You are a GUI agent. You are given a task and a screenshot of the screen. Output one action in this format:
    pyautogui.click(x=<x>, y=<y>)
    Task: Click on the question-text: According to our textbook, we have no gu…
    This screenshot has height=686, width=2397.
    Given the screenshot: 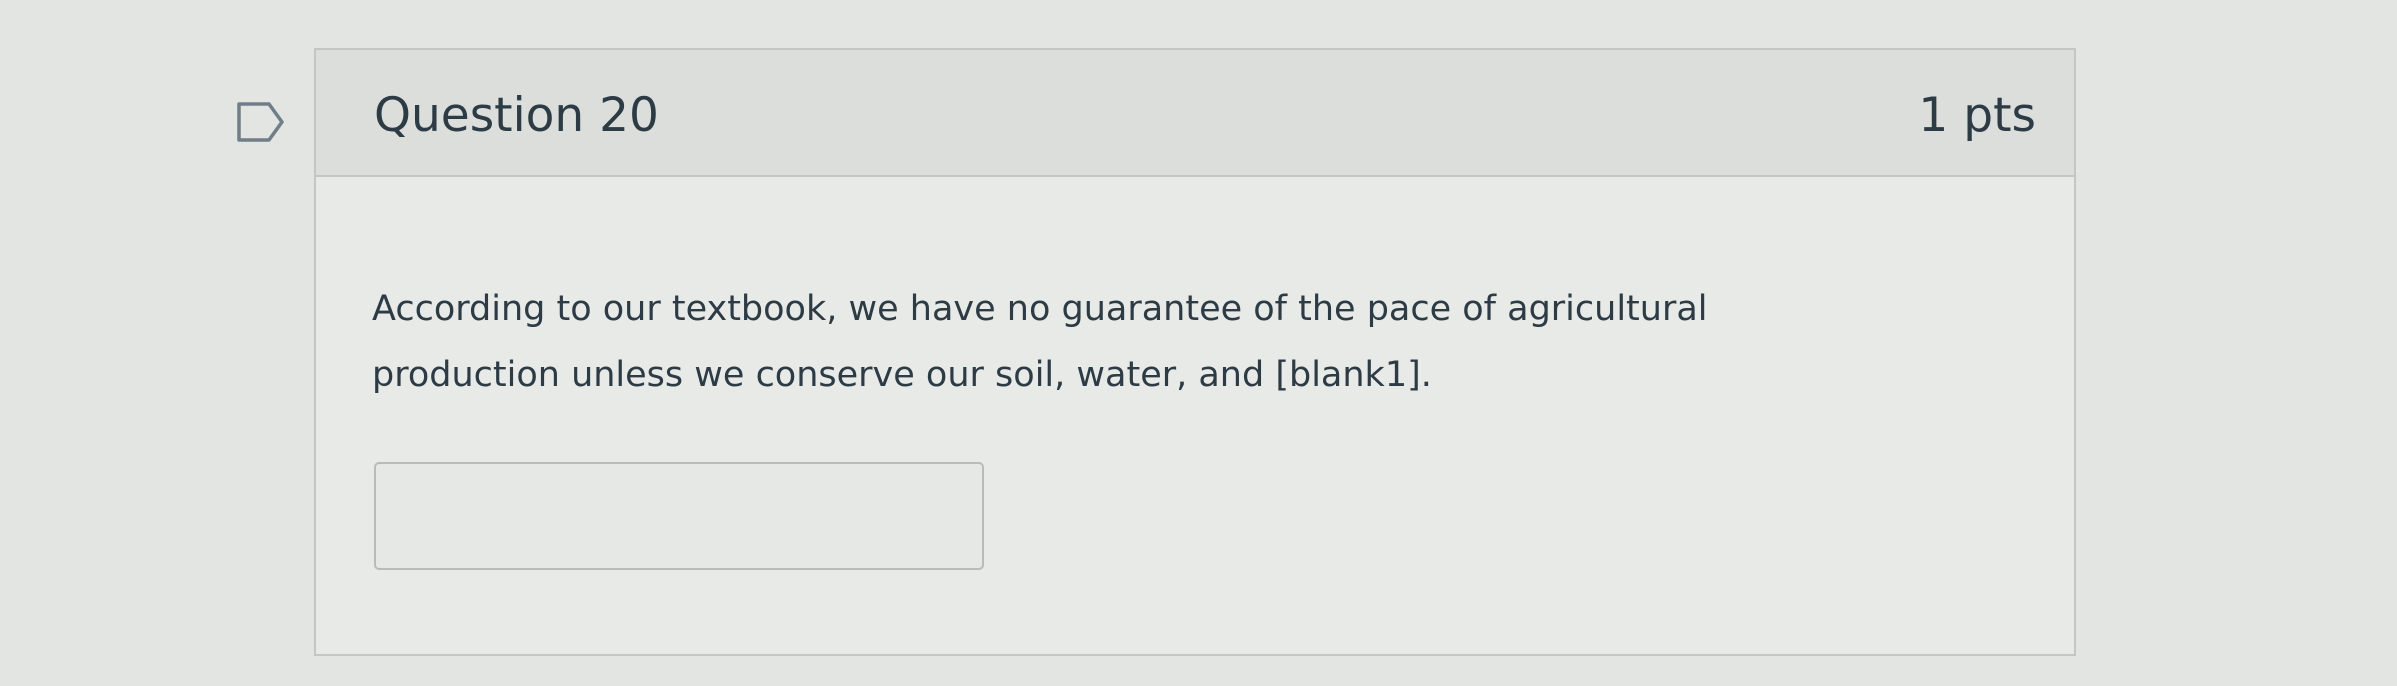 What is the action you would take?
    pyautogui.click(x=1040, y=342)
    